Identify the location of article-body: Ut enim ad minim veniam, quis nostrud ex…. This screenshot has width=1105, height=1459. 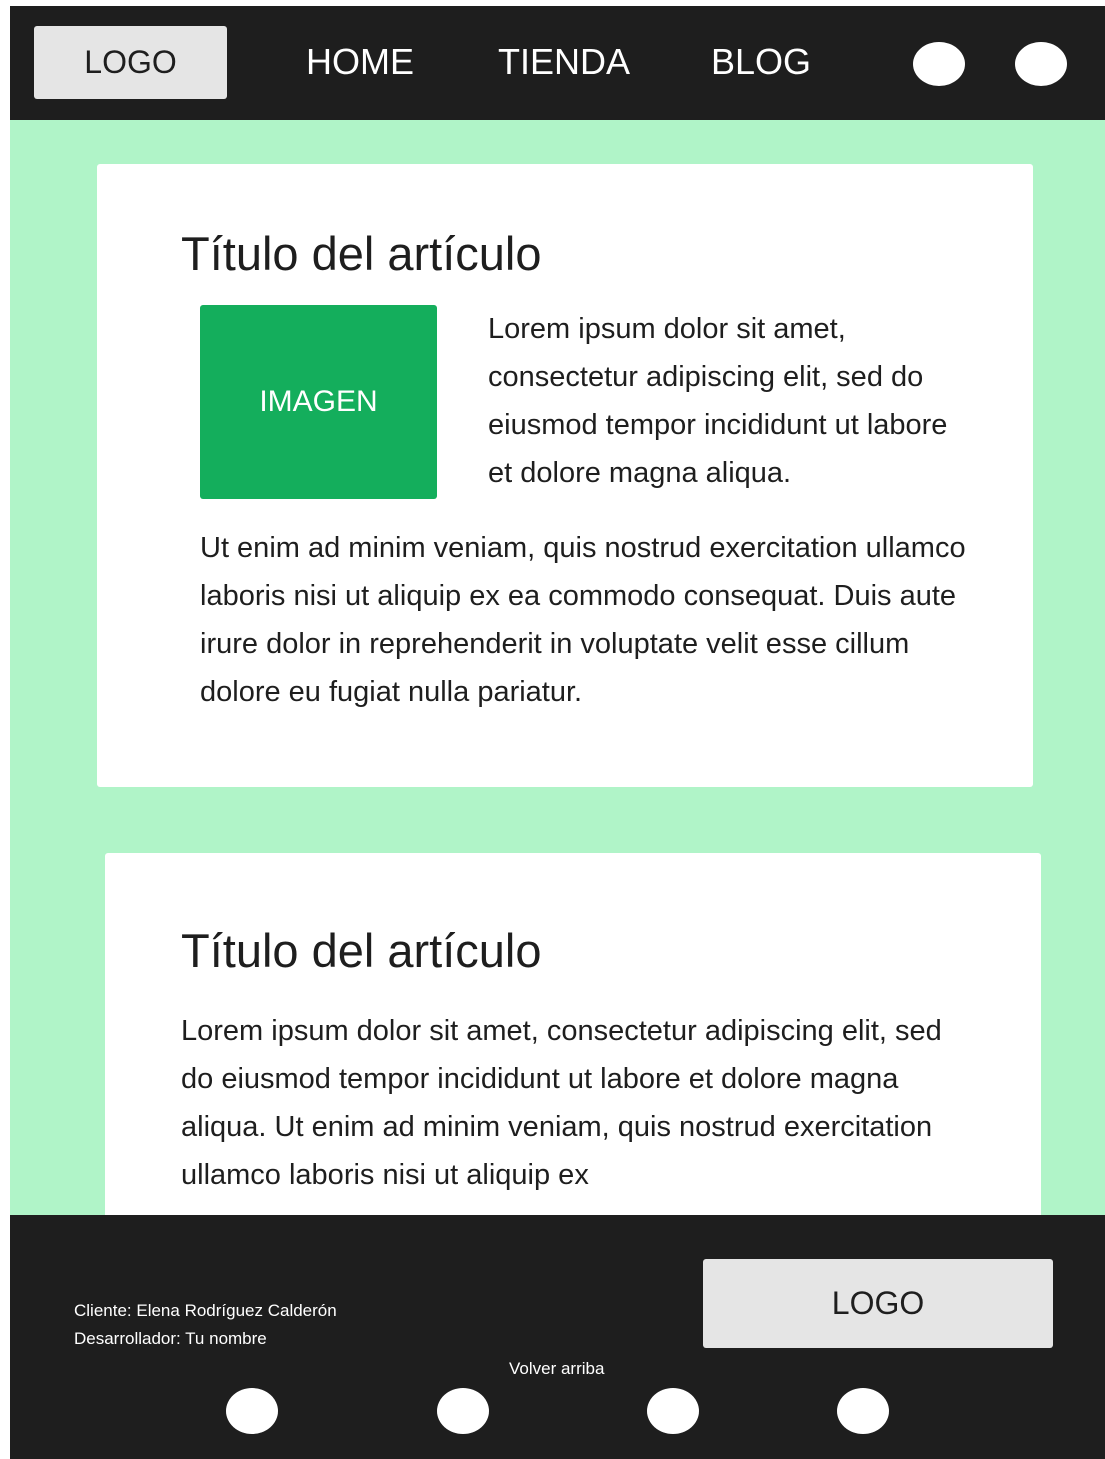
(583, 620).